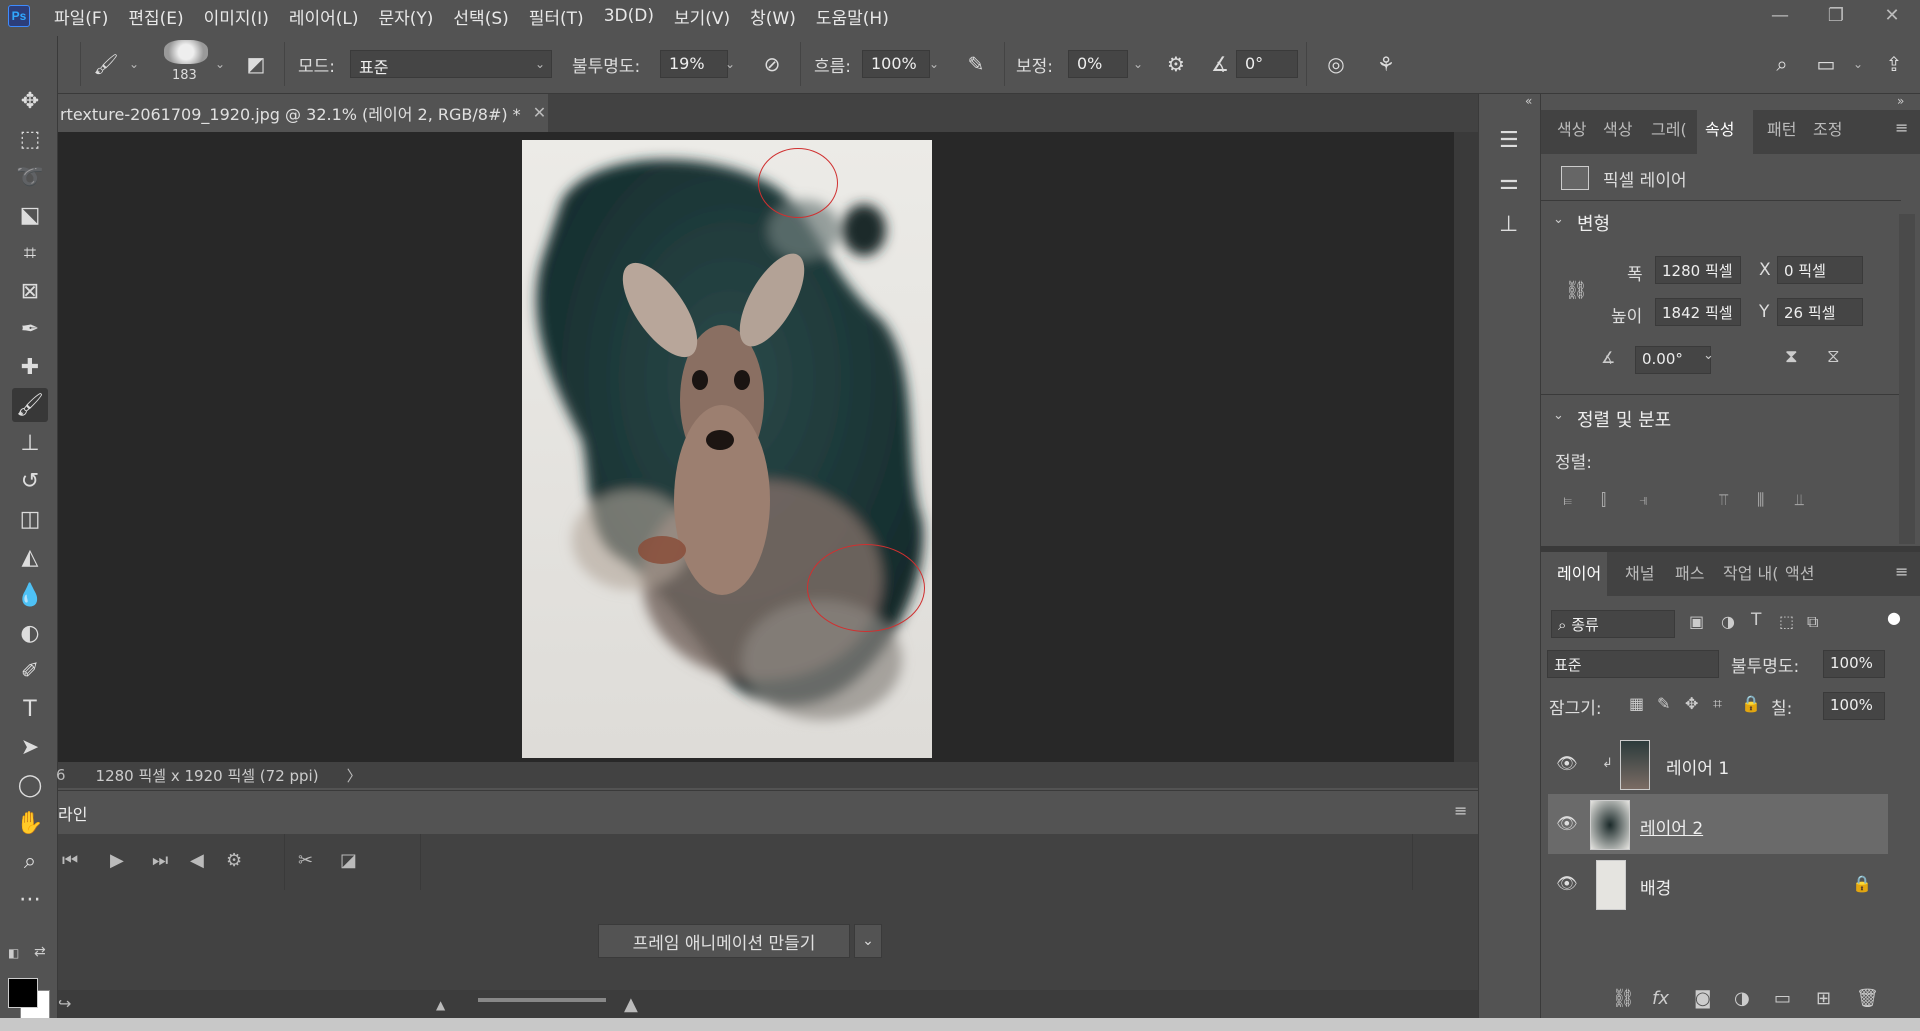 This screenshot has width=1920, height=1031. Describe the element at coordinates (1827, 128) in the screenshot. I see `tab-adjustments: 조정` at that location.